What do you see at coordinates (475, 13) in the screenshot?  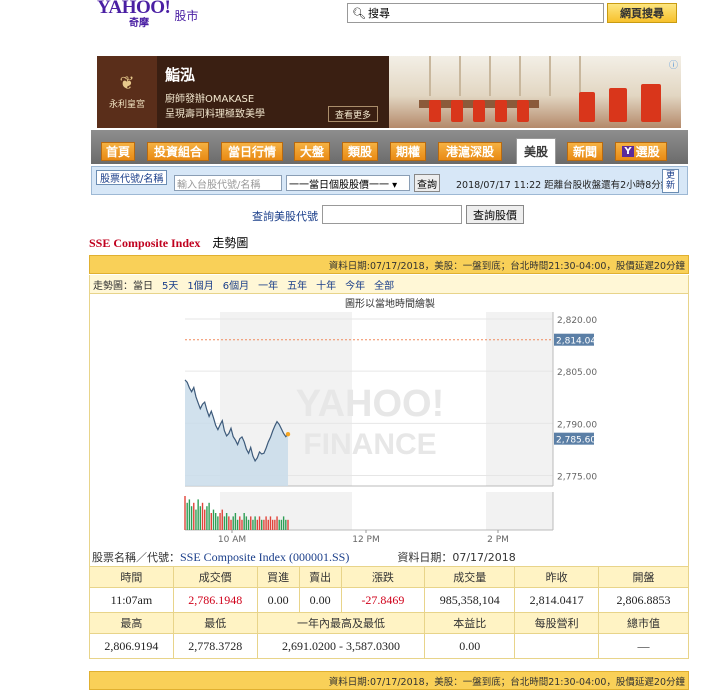 I see `web-search-input: 🔍︎ 搜尋` at bounding box center [475, 13].